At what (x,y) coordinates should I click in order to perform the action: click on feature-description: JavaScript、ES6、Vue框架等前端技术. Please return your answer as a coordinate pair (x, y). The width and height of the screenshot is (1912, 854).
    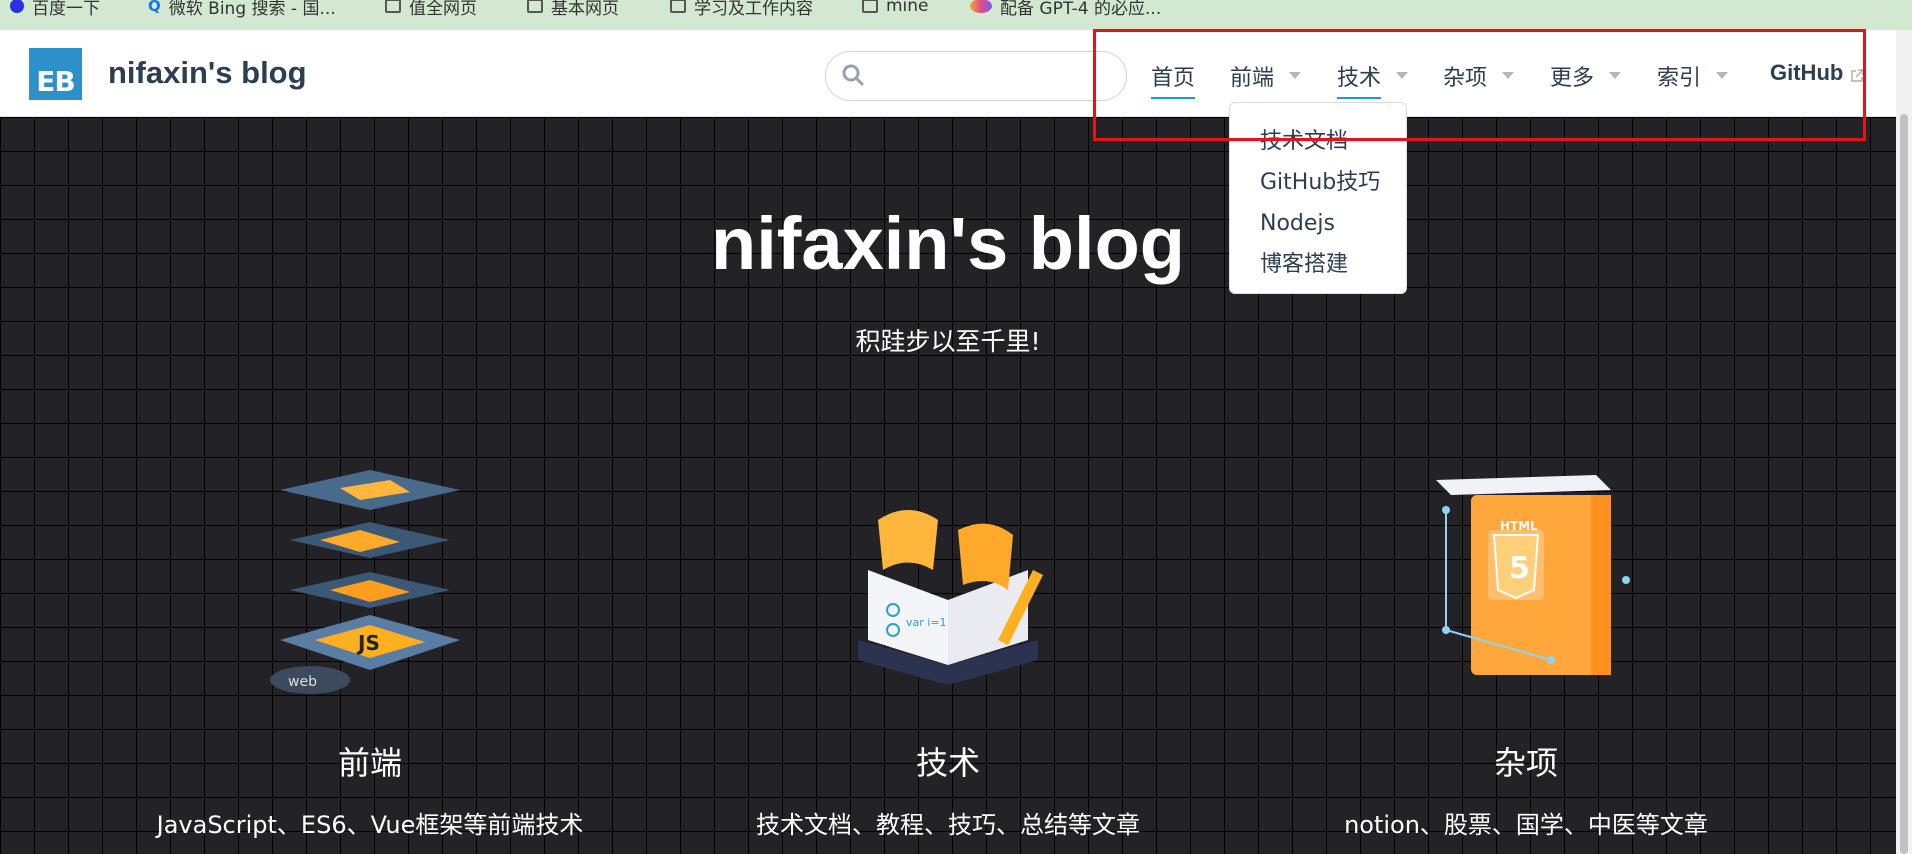
    Looking at the image, I should click on (370, 825).